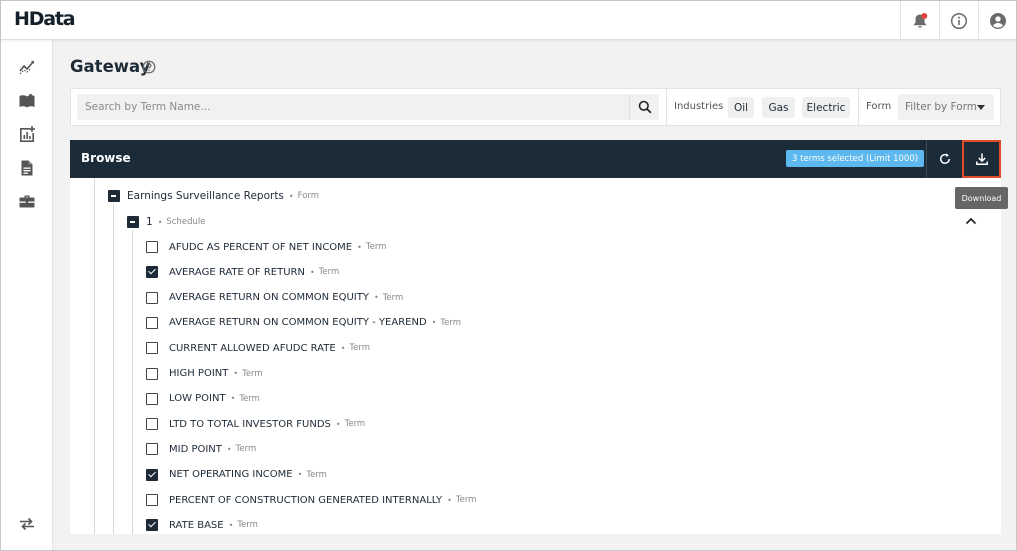 This screenshot has height=551, width=1017. I want to click on term-row: AFUDC AS PERCENT OF NET INCOME • Term, so click(266, 247).